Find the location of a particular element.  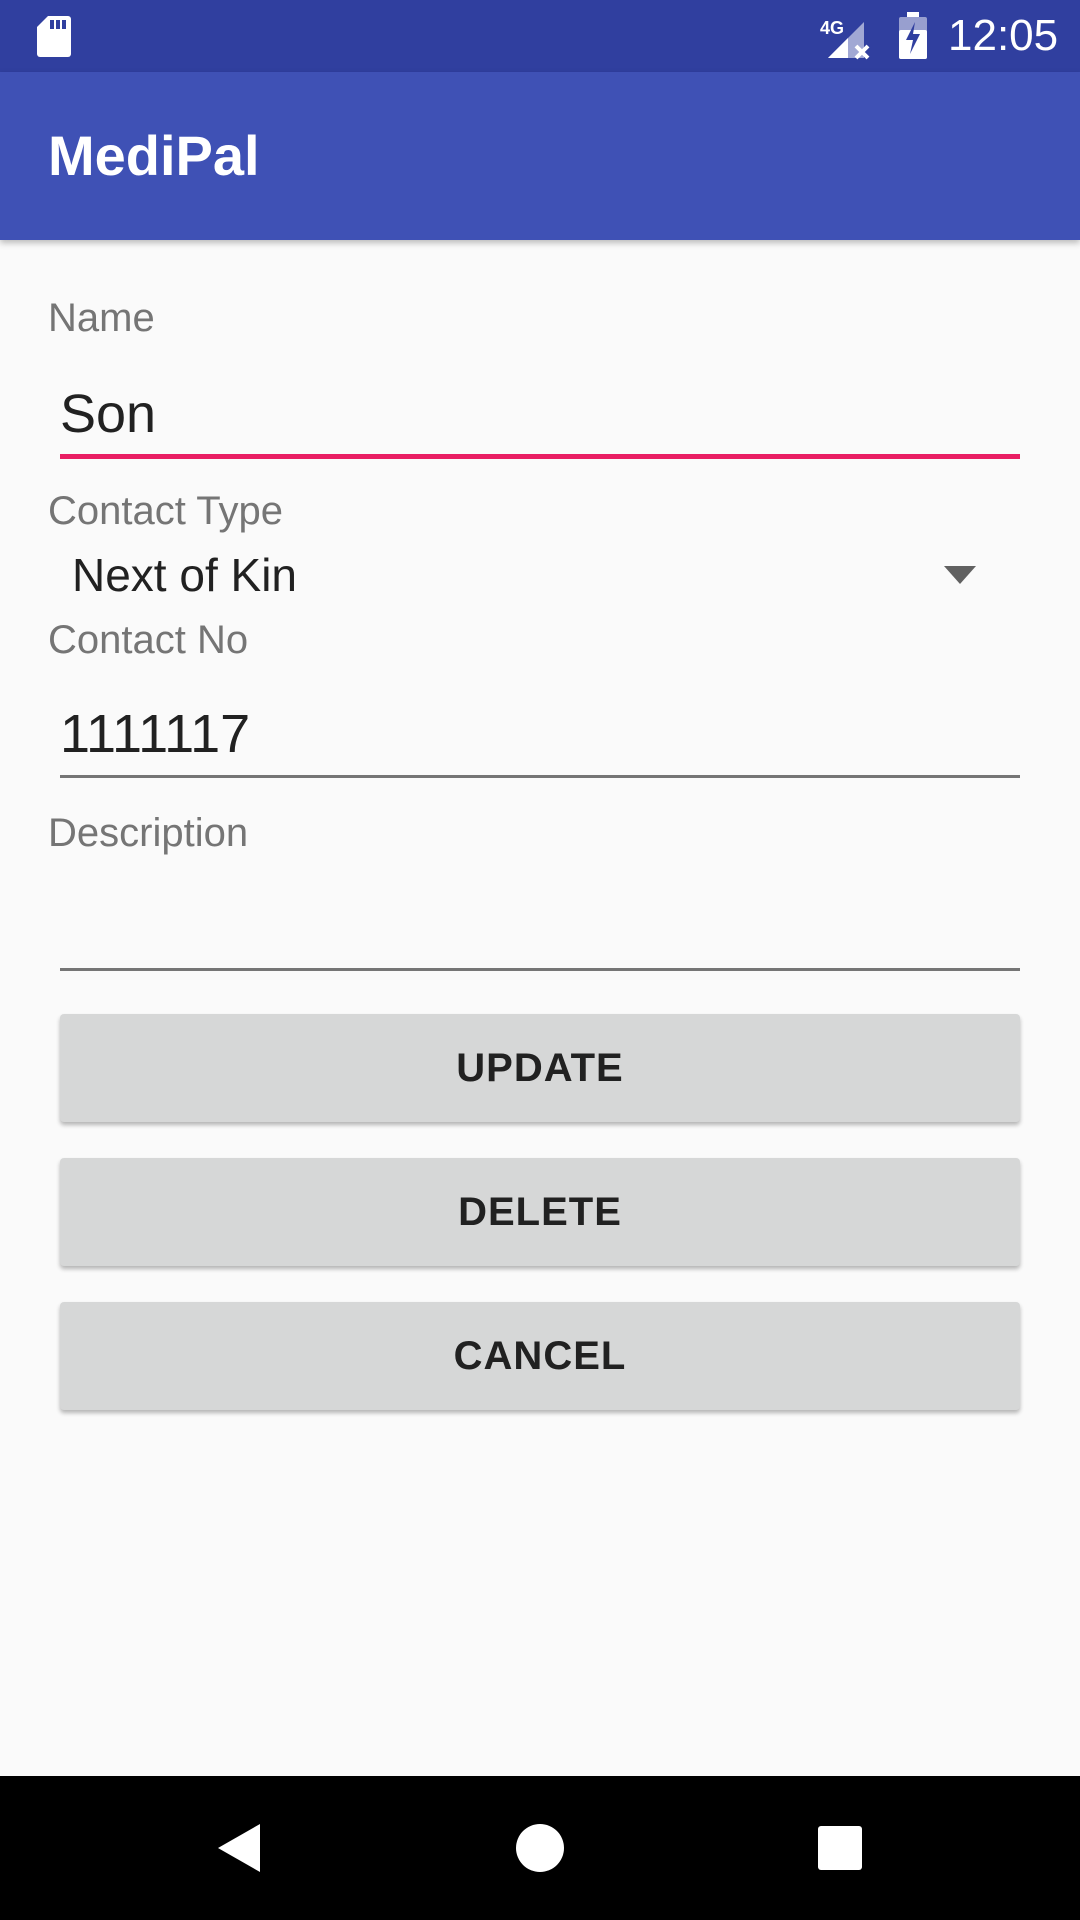

description-input-underline is located at coordinates (540, 969).